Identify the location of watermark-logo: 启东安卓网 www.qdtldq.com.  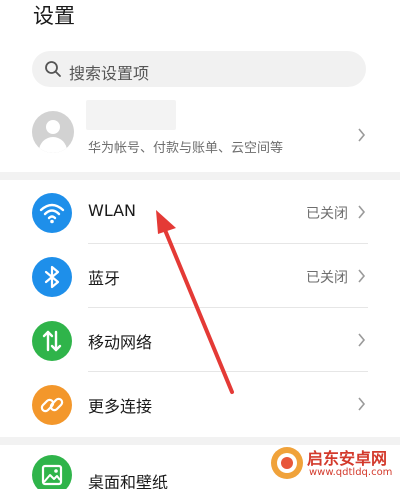
(331, 463).